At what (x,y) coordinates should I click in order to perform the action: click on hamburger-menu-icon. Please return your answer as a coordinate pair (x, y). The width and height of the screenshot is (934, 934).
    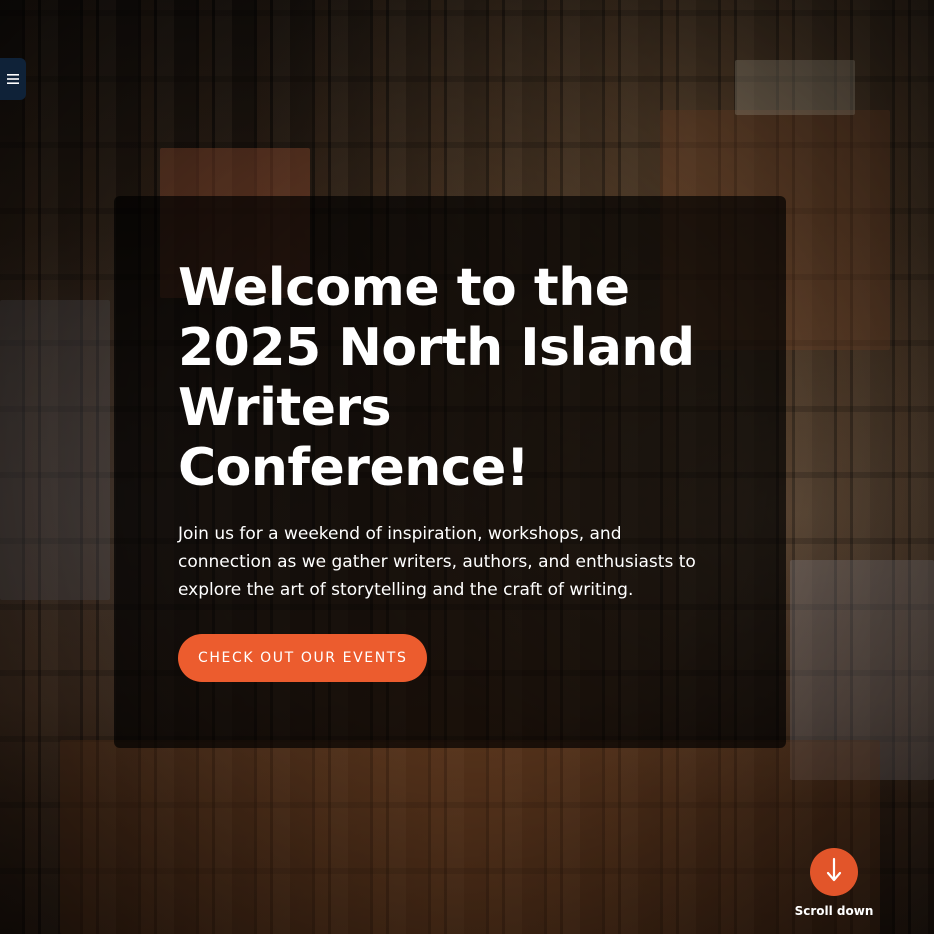
    Looking at the image, I should click on (13, 79).